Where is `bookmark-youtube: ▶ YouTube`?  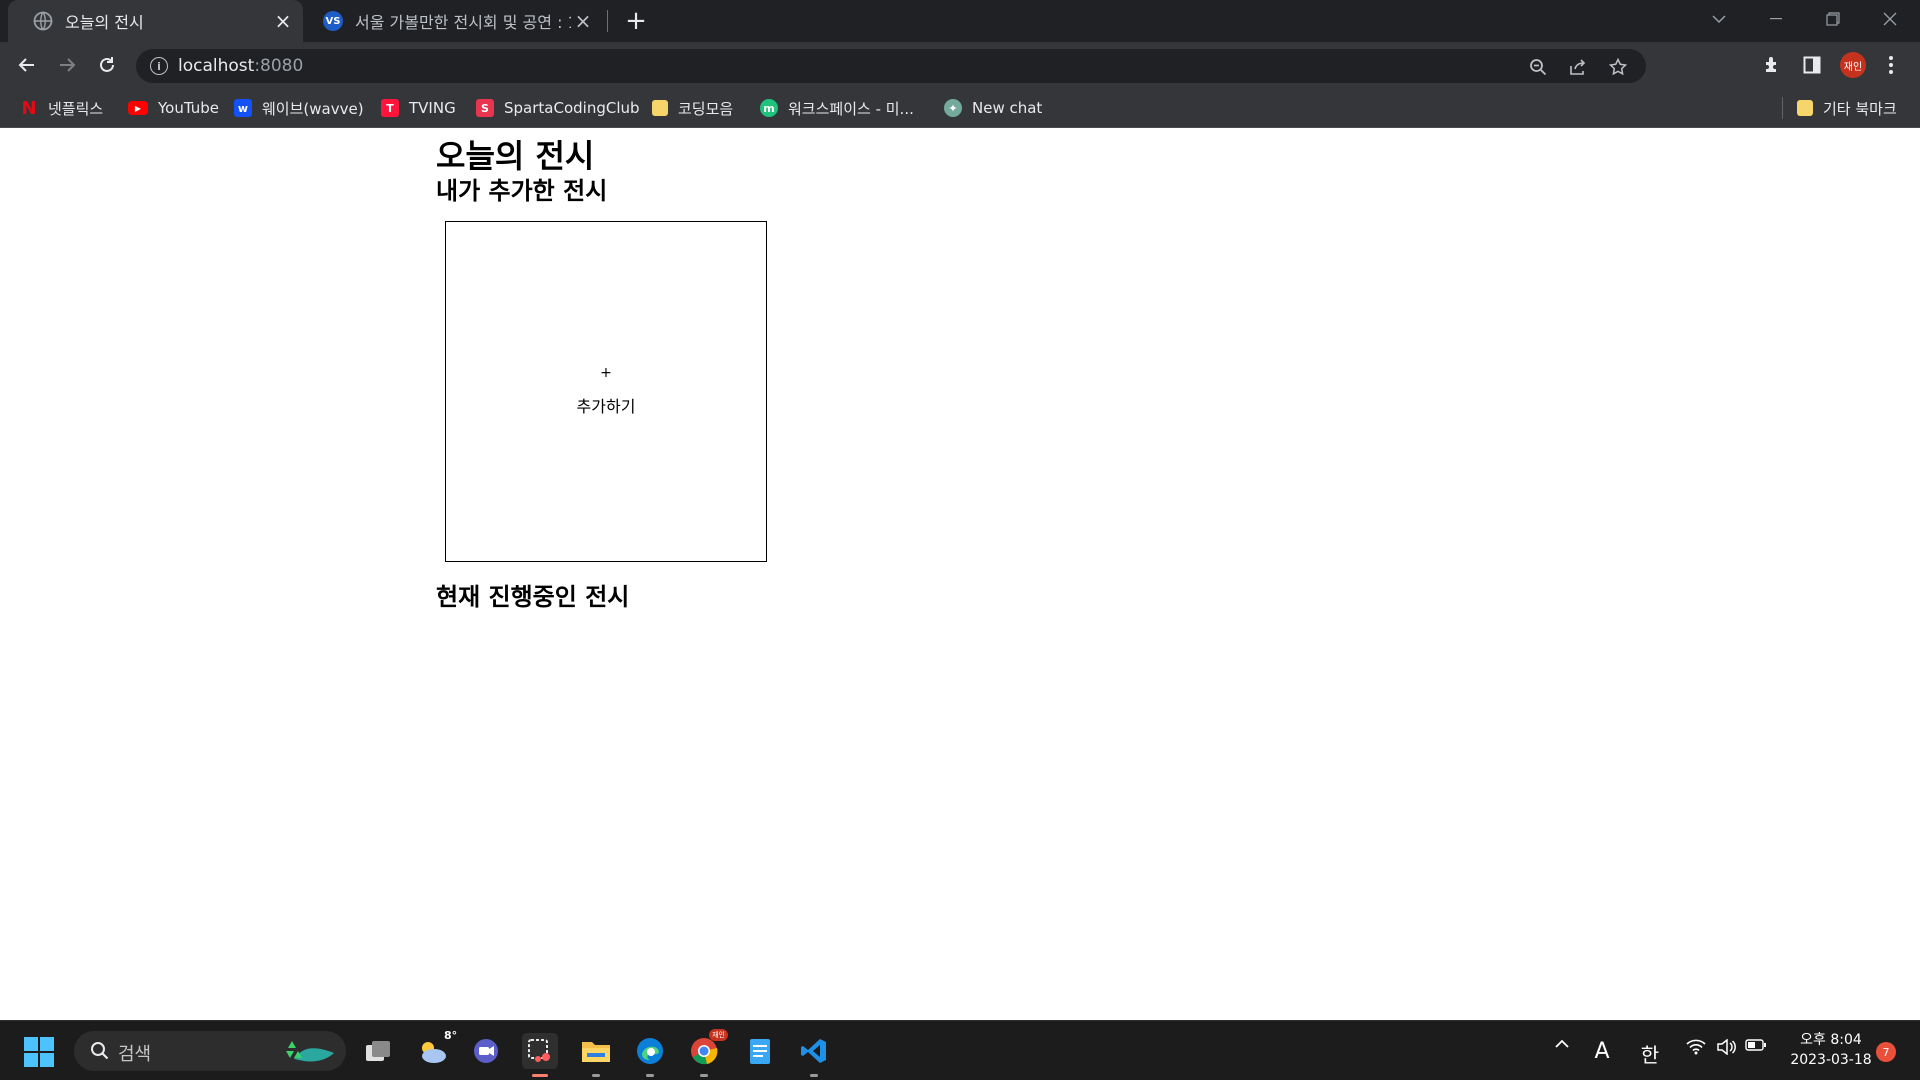
bookmark-youtube: ▶ YouTube is located at coordinates (173, 108).